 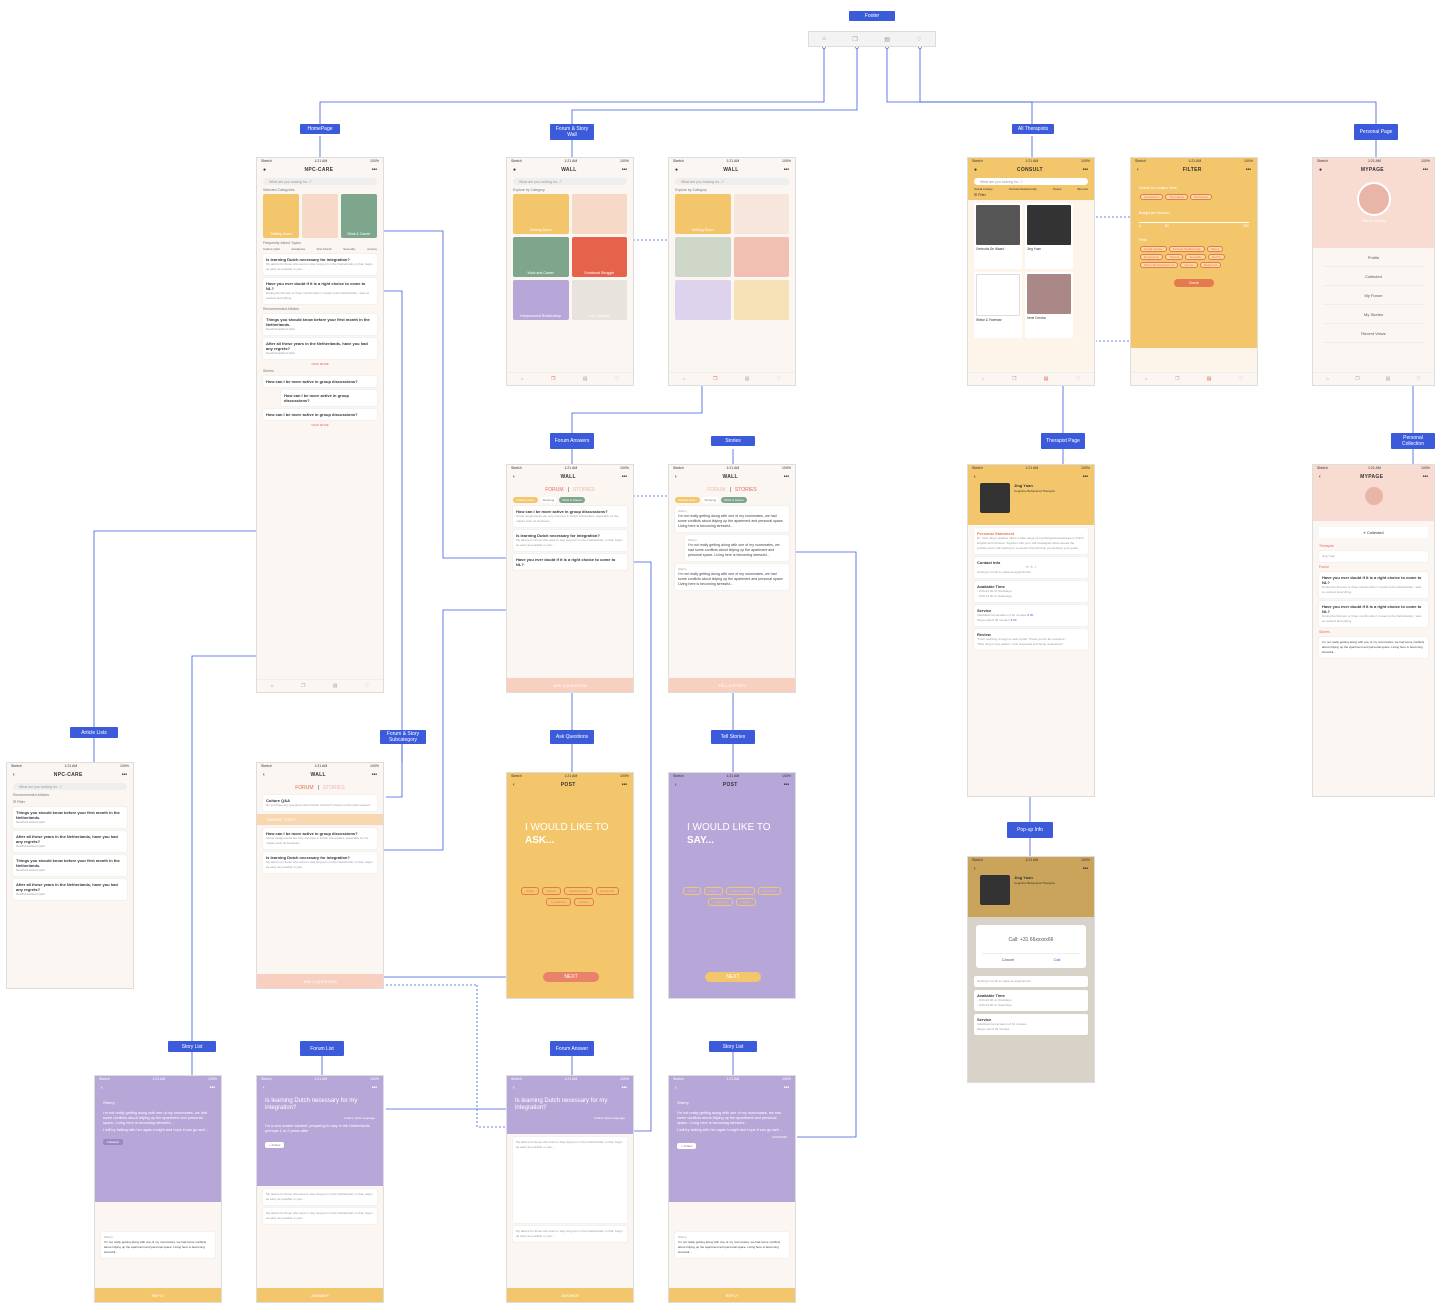 What do you see at coordinates (1373, 333) in the screenshot?
I see `menu-recent-views: Recent Views` at bounding box center [1373, 333].